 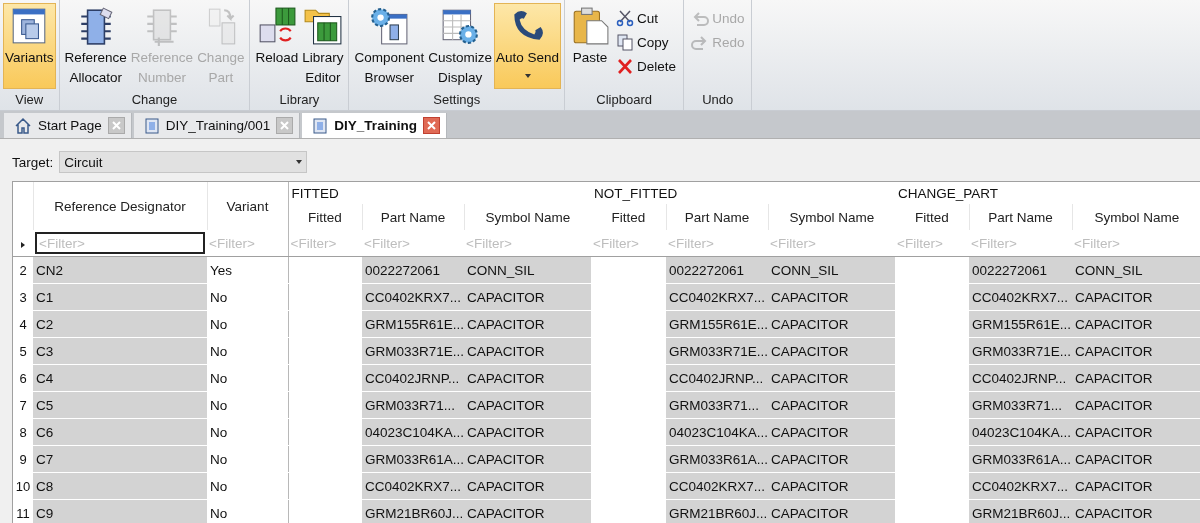 What do you see at coordinates (700, 18) in the screenshot?
I see `undo-icon` at bounding box center [700, 18].